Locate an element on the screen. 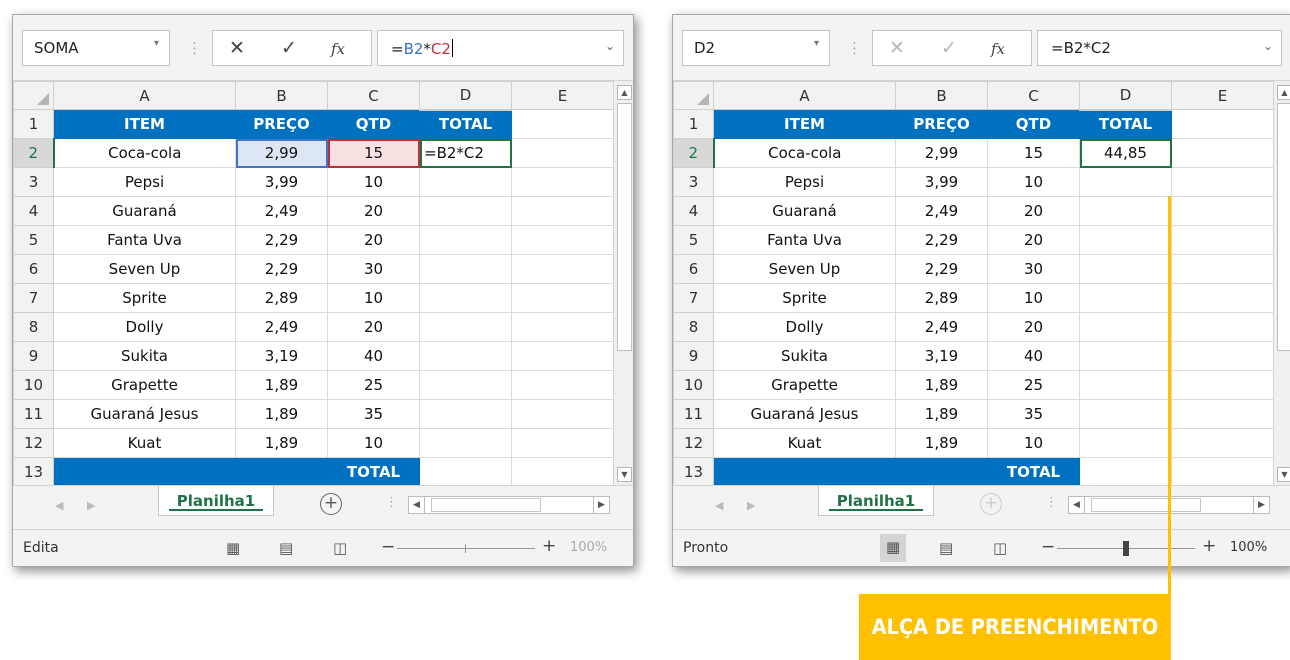 Image resolution: width=1290 pixels, height=660 pixels. footer-total-label: TOTAL is located at coordinates (1033, 472).